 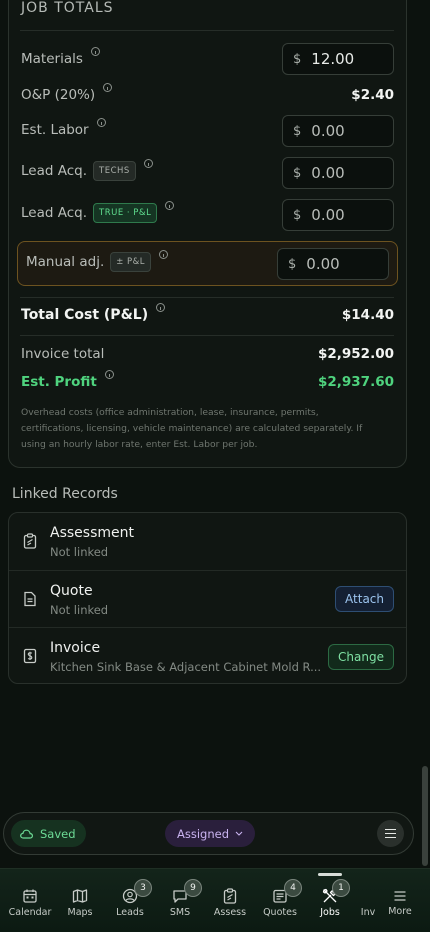 I want to click on nav-label: Quotes, so click(x=280, y=912).